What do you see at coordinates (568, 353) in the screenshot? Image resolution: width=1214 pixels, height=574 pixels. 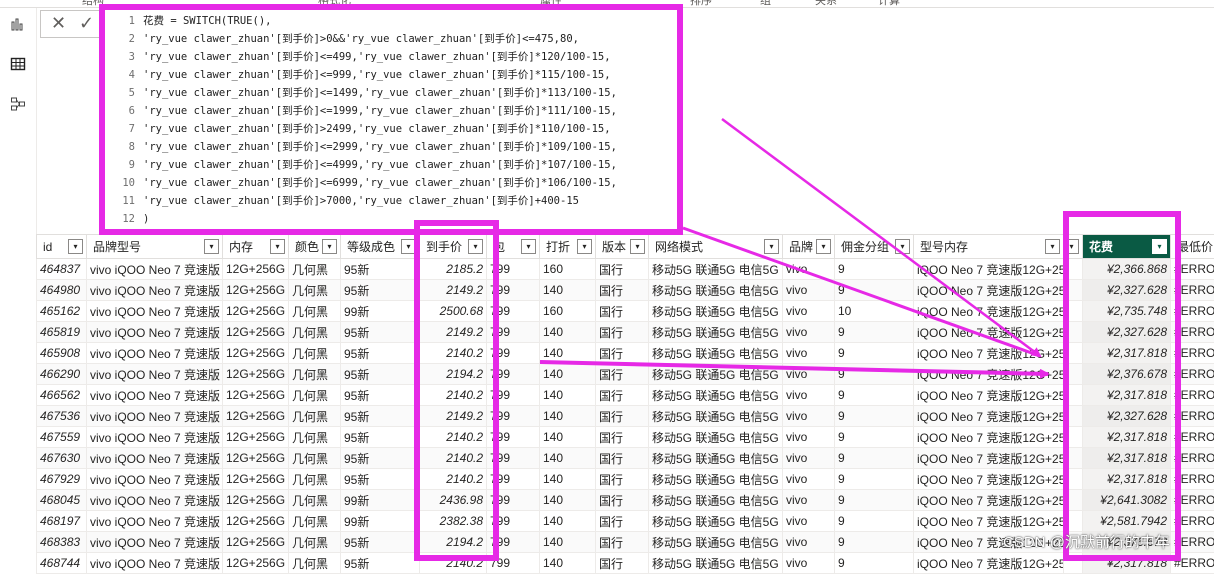 I see `table-cell: 140` at bounding box center [568, 353].